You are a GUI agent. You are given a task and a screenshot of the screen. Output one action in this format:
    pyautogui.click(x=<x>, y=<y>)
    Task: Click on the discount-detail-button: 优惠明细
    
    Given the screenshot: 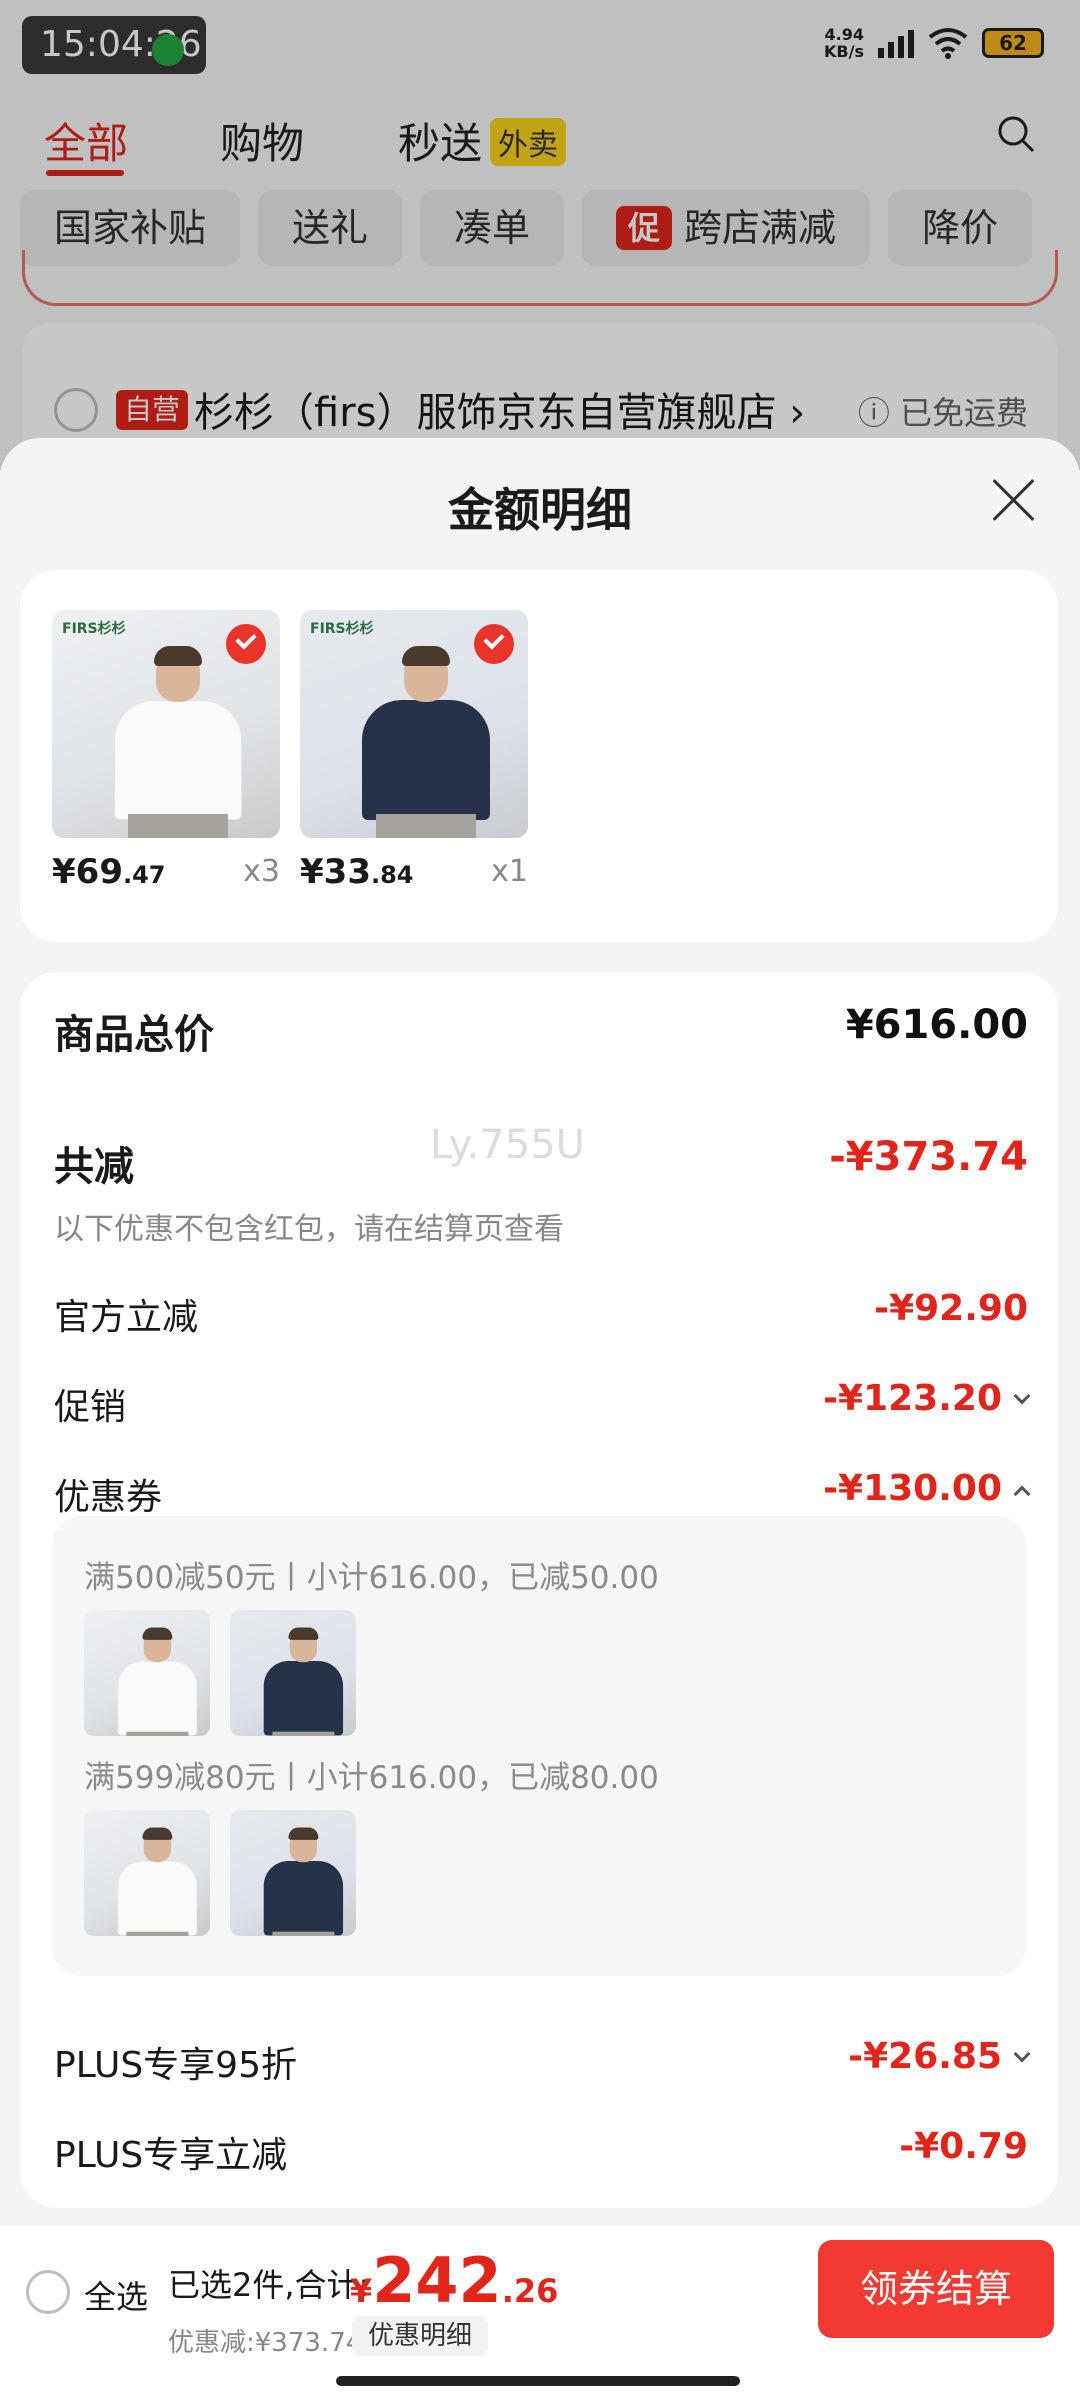 What is the action you would take?
    pyautogui.click(x=420, y=2336)
    